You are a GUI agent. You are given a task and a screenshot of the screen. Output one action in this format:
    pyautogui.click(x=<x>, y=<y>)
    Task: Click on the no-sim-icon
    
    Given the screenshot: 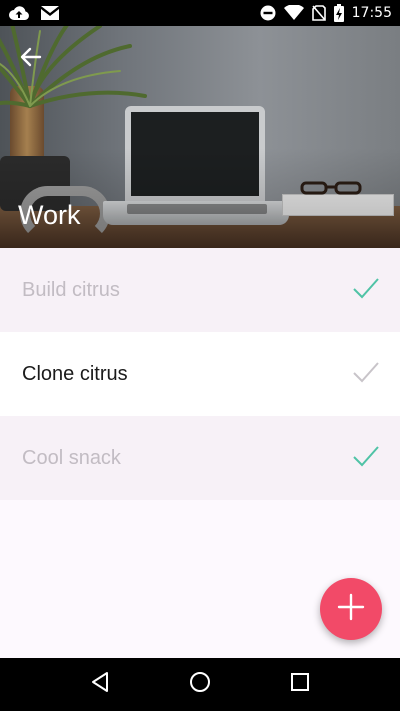 What is the action you would take?
    pyautogui.click(x=318, y=13)
    